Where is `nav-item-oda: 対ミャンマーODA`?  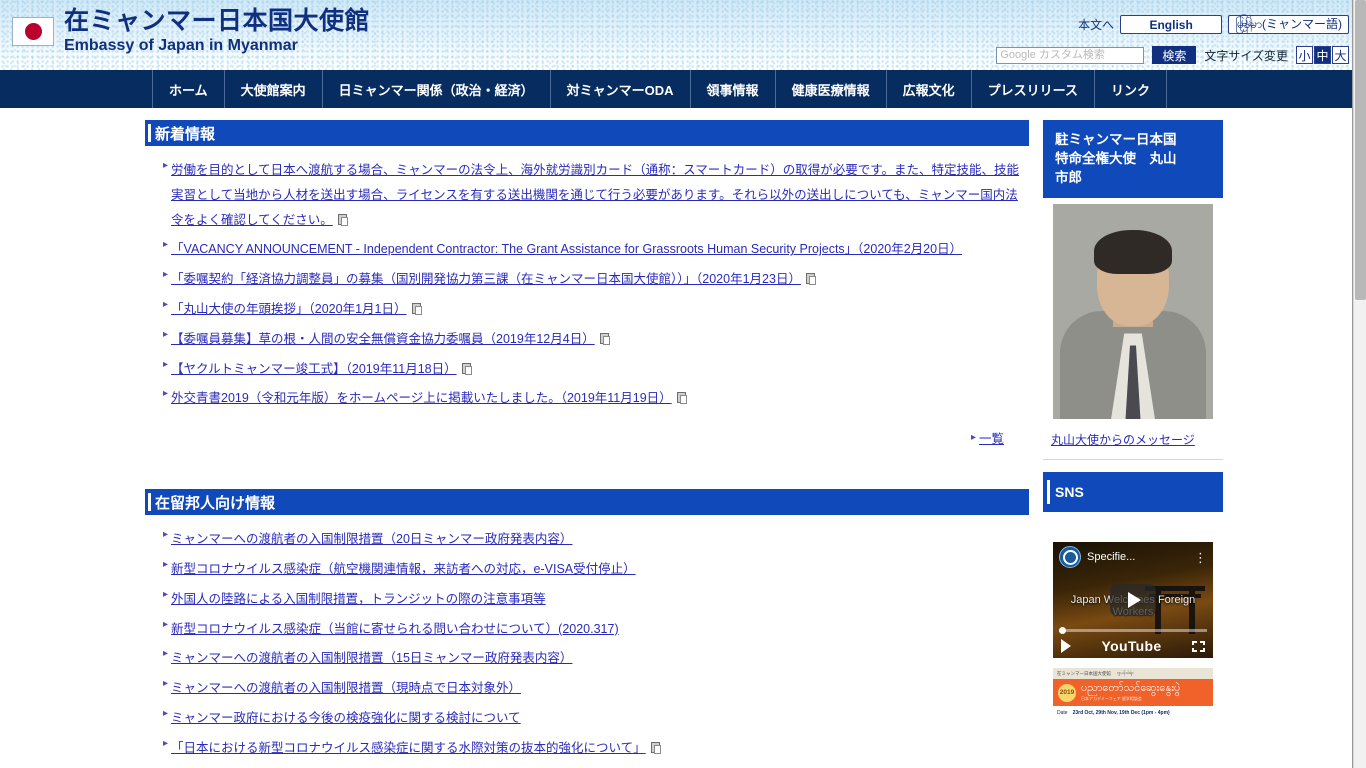
nav-item-oda: 対ミャンマーODA is located at coordinates (619, 89).